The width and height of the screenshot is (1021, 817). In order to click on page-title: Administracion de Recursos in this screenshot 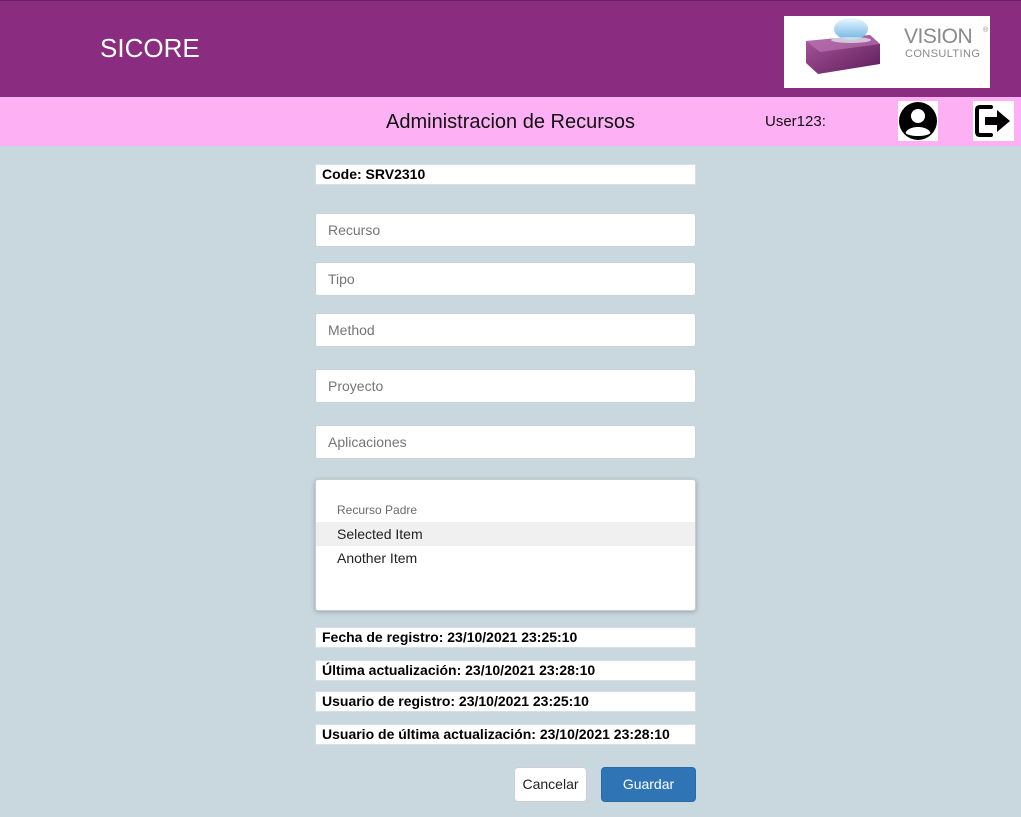, I will do `click(510, 122)`.